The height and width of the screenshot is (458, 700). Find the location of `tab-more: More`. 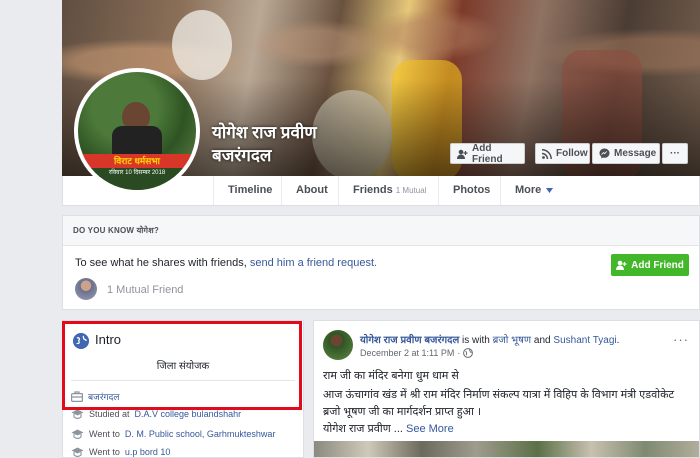

tab-more: More is located at coordinates (530, 190).